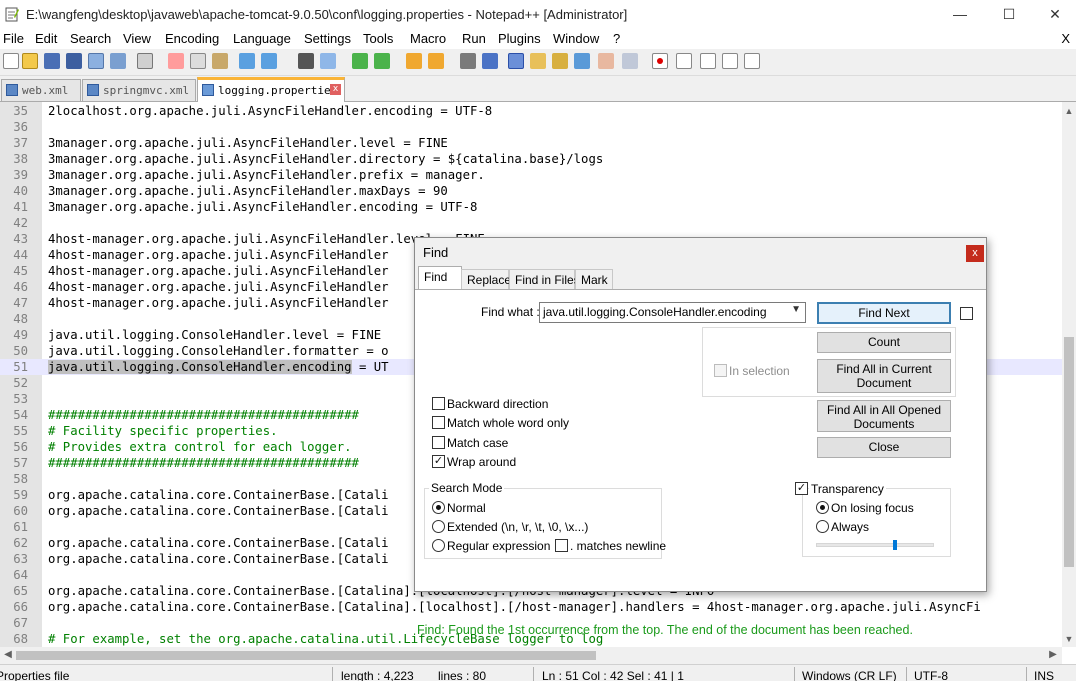 Image resolution: width=1076 pixels, height=681 pixels. Describe the element at coordinates (335, 89) in the screenshot. I see `close-tab-icon: x` at that location.